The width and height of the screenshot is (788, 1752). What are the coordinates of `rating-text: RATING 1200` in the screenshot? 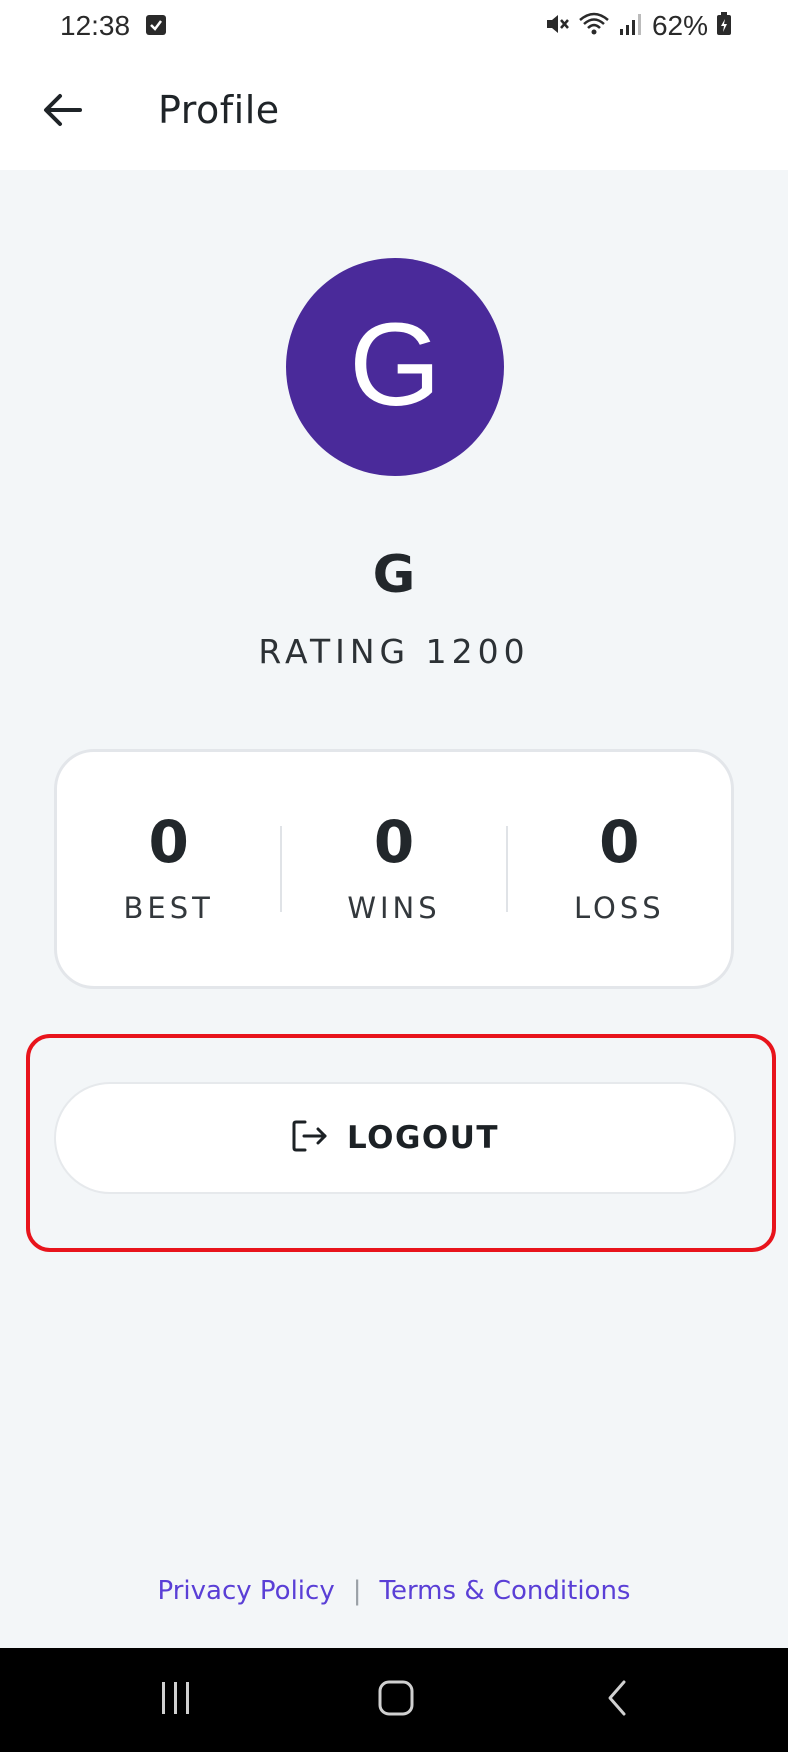 It's located at (394, 651).